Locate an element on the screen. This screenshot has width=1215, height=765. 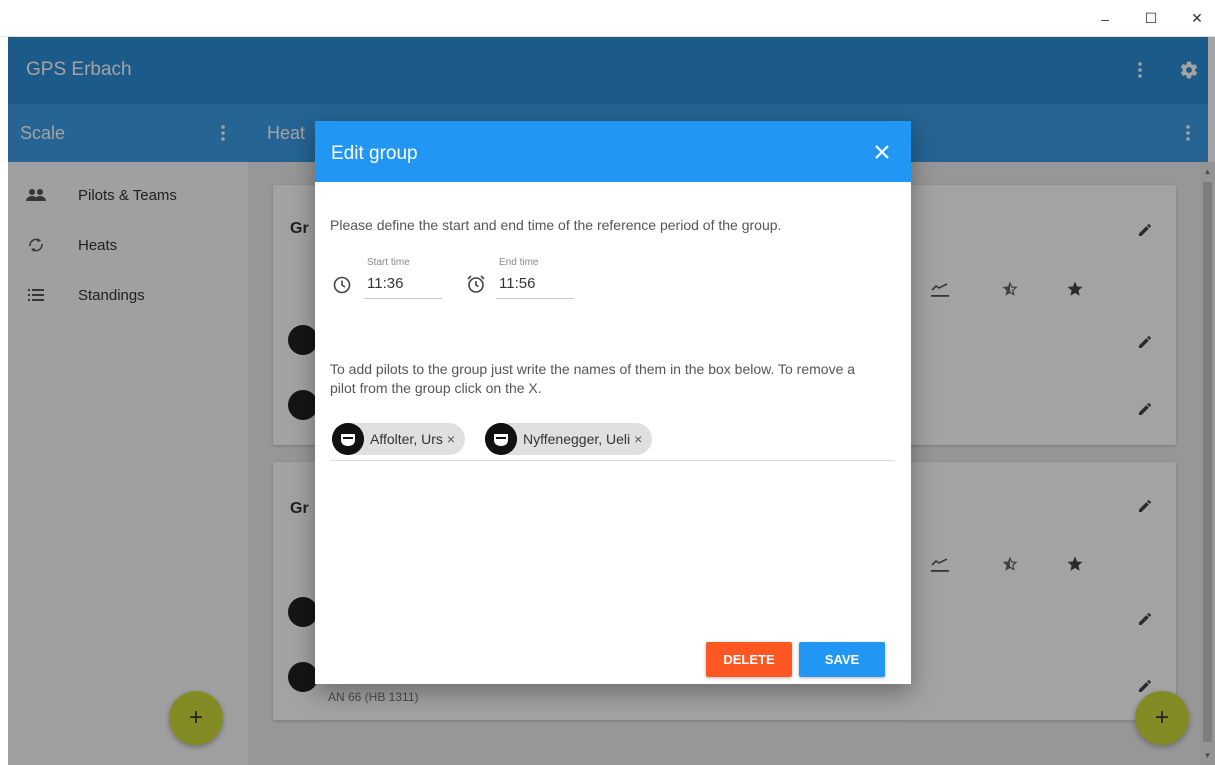
dialog-title: Edit group is located at coordinates (374, 153).